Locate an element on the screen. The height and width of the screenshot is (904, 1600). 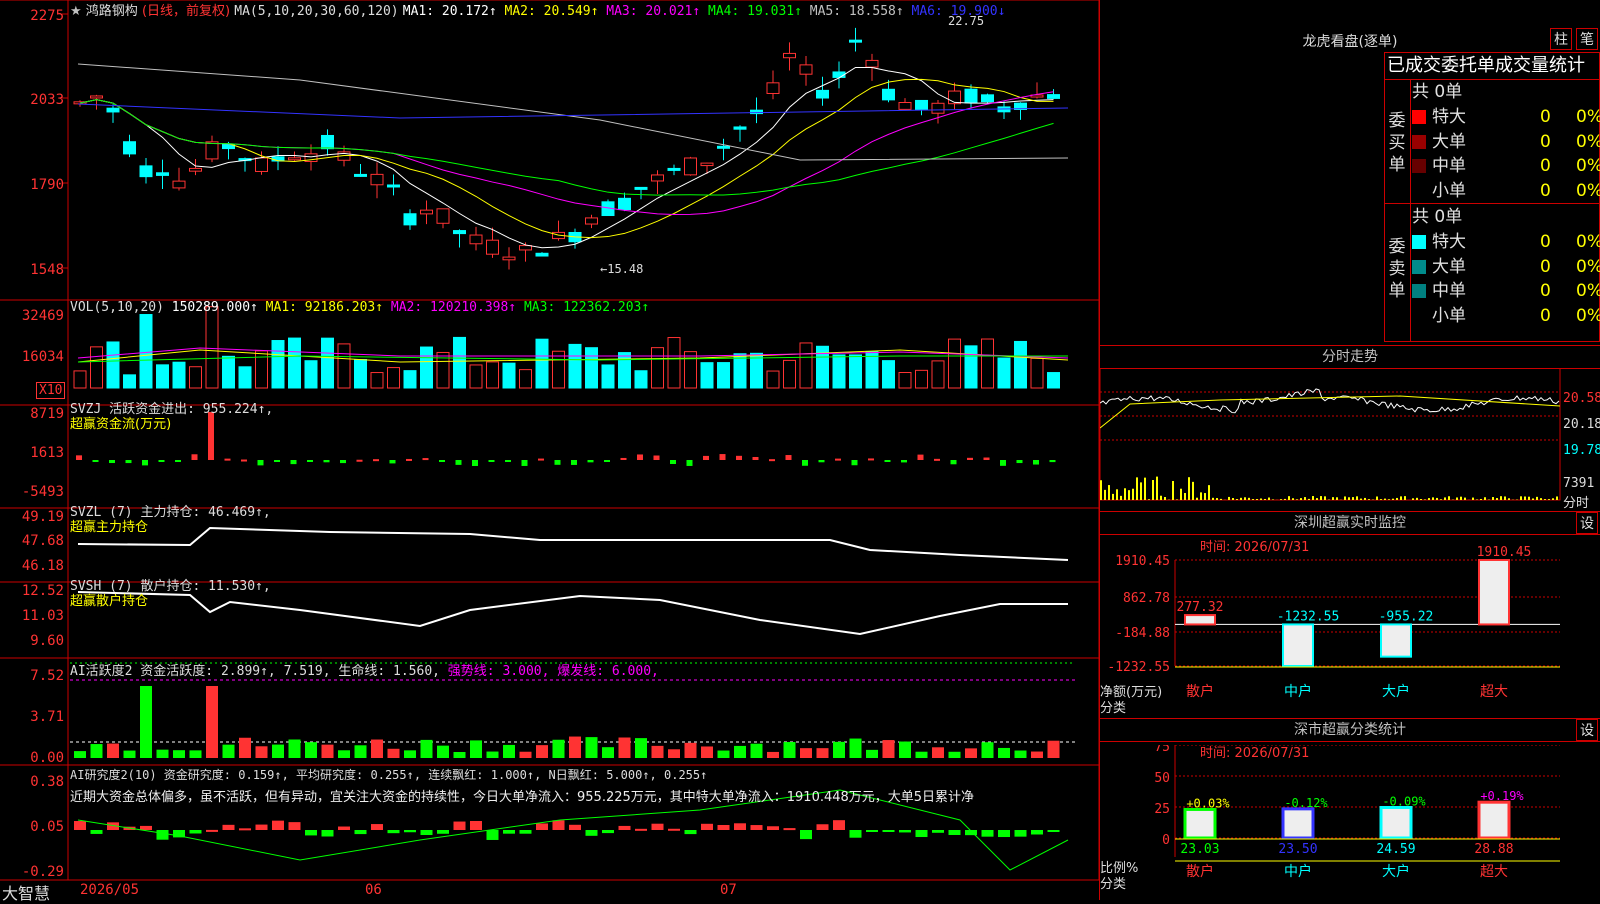
date-tick: 2026/05 is located at coordinates (109, 890).